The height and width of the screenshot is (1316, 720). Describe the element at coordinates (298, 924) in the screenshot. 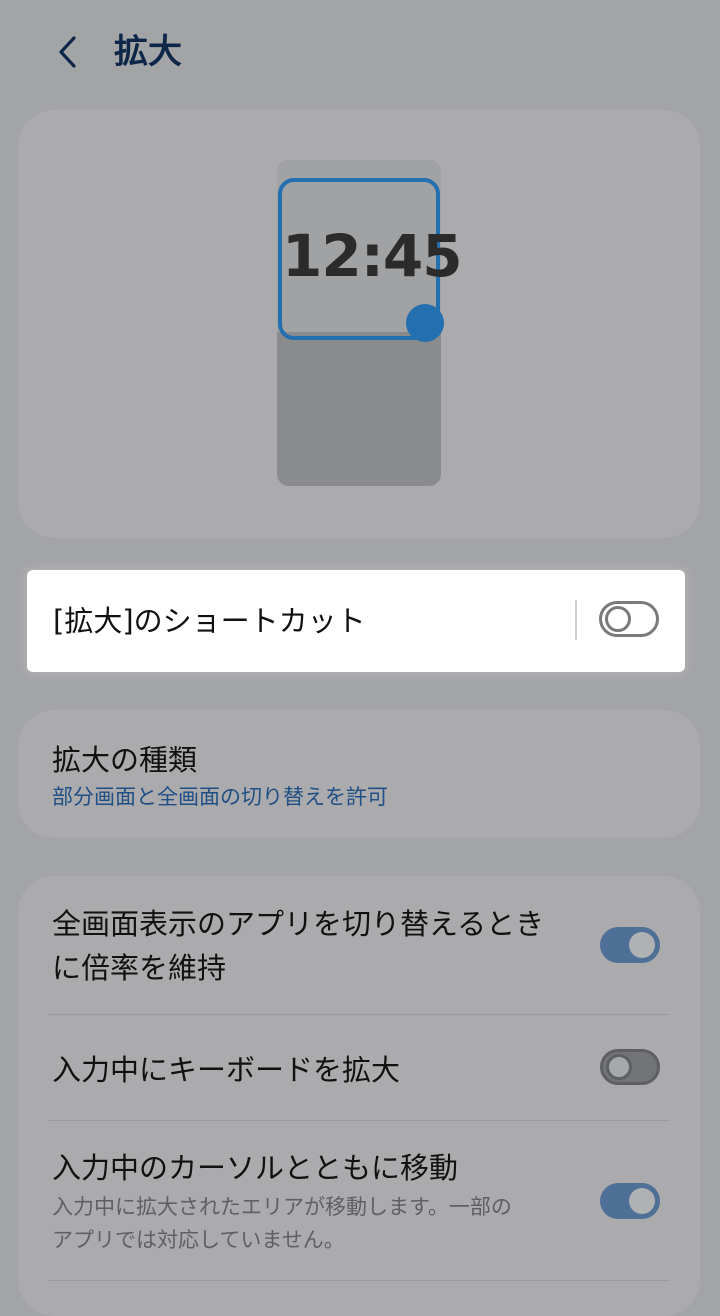

I see `setting-title-keep-zoom-line1: 全画面表示のアプリを切り替えるとき` at that location.